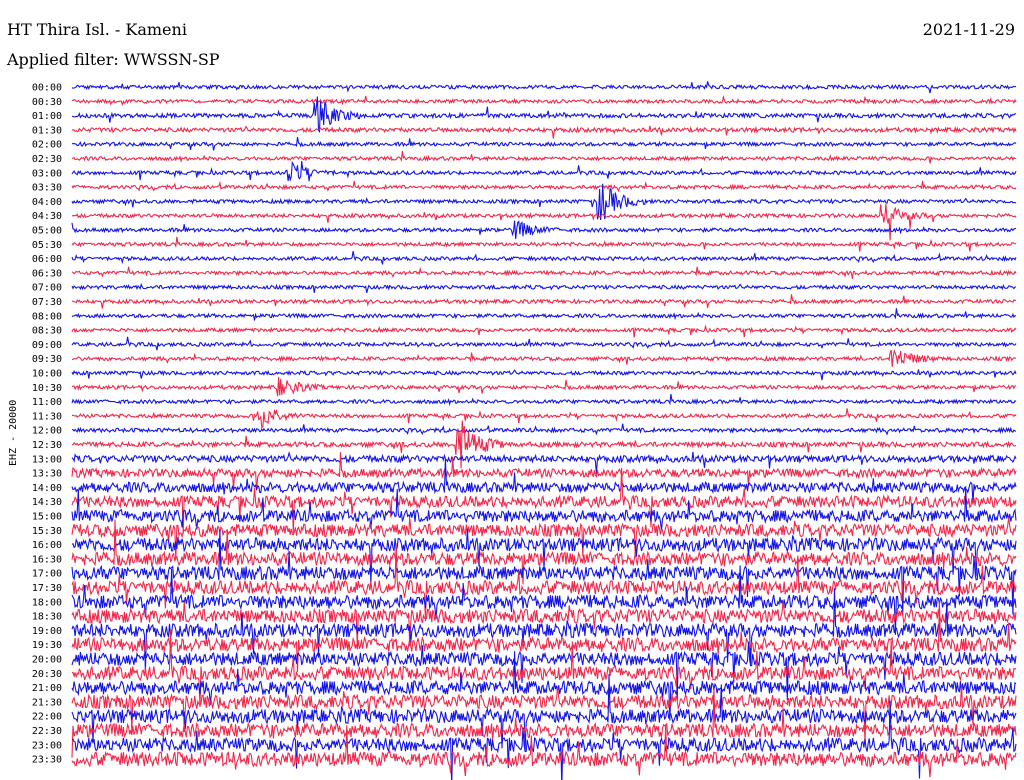 The width and height of the screenshot is (1024, 780). I want to click on time-tick-label: 15:30, so click(47, 531).